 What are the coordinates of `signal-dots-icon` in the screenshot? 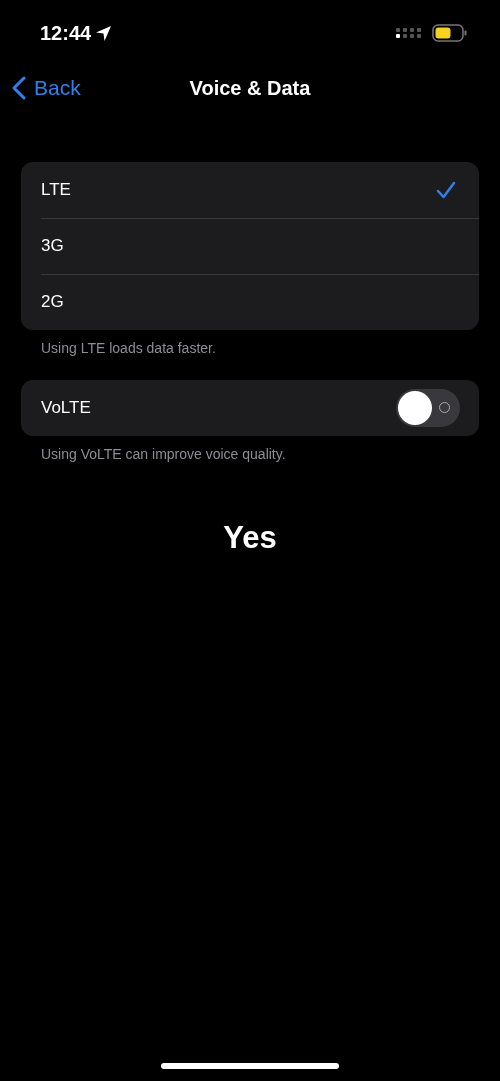 It's located at (409, 33).